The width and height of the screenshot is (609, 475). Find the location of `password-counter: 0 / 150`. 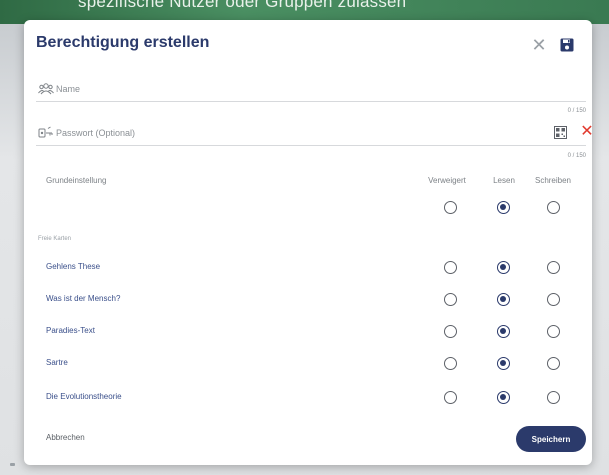

password-counter: 0 / 150 is located at coordinates (576, 156).